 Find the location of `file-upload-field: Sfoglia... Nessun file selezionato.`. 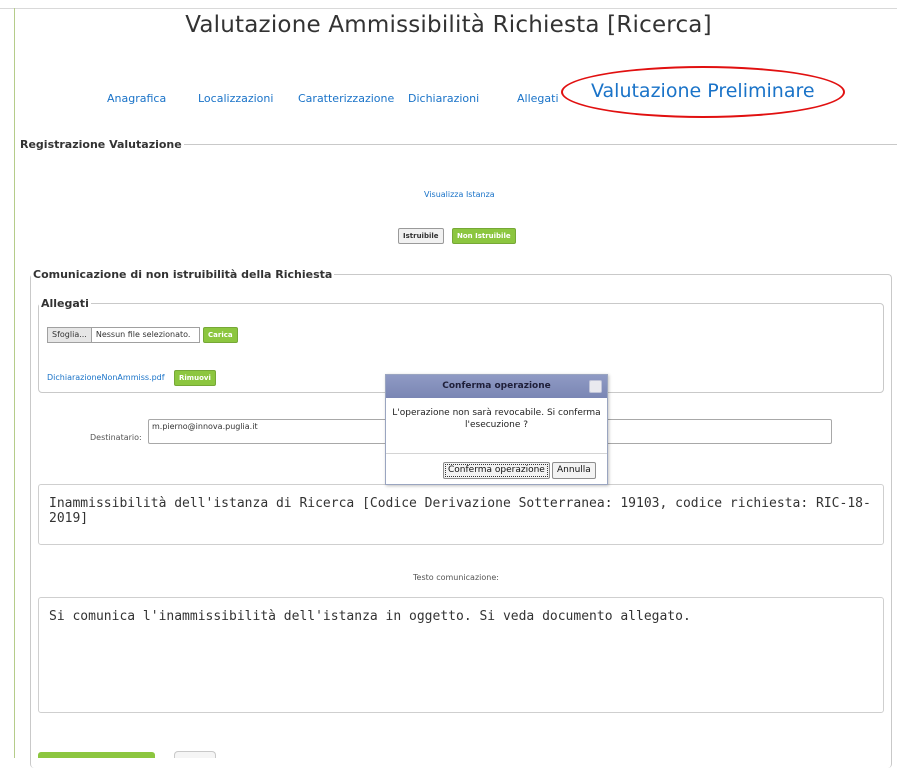

file-upload-field: Sfoglia... Nessun file selezionato. is located at coordinates (123, 335).